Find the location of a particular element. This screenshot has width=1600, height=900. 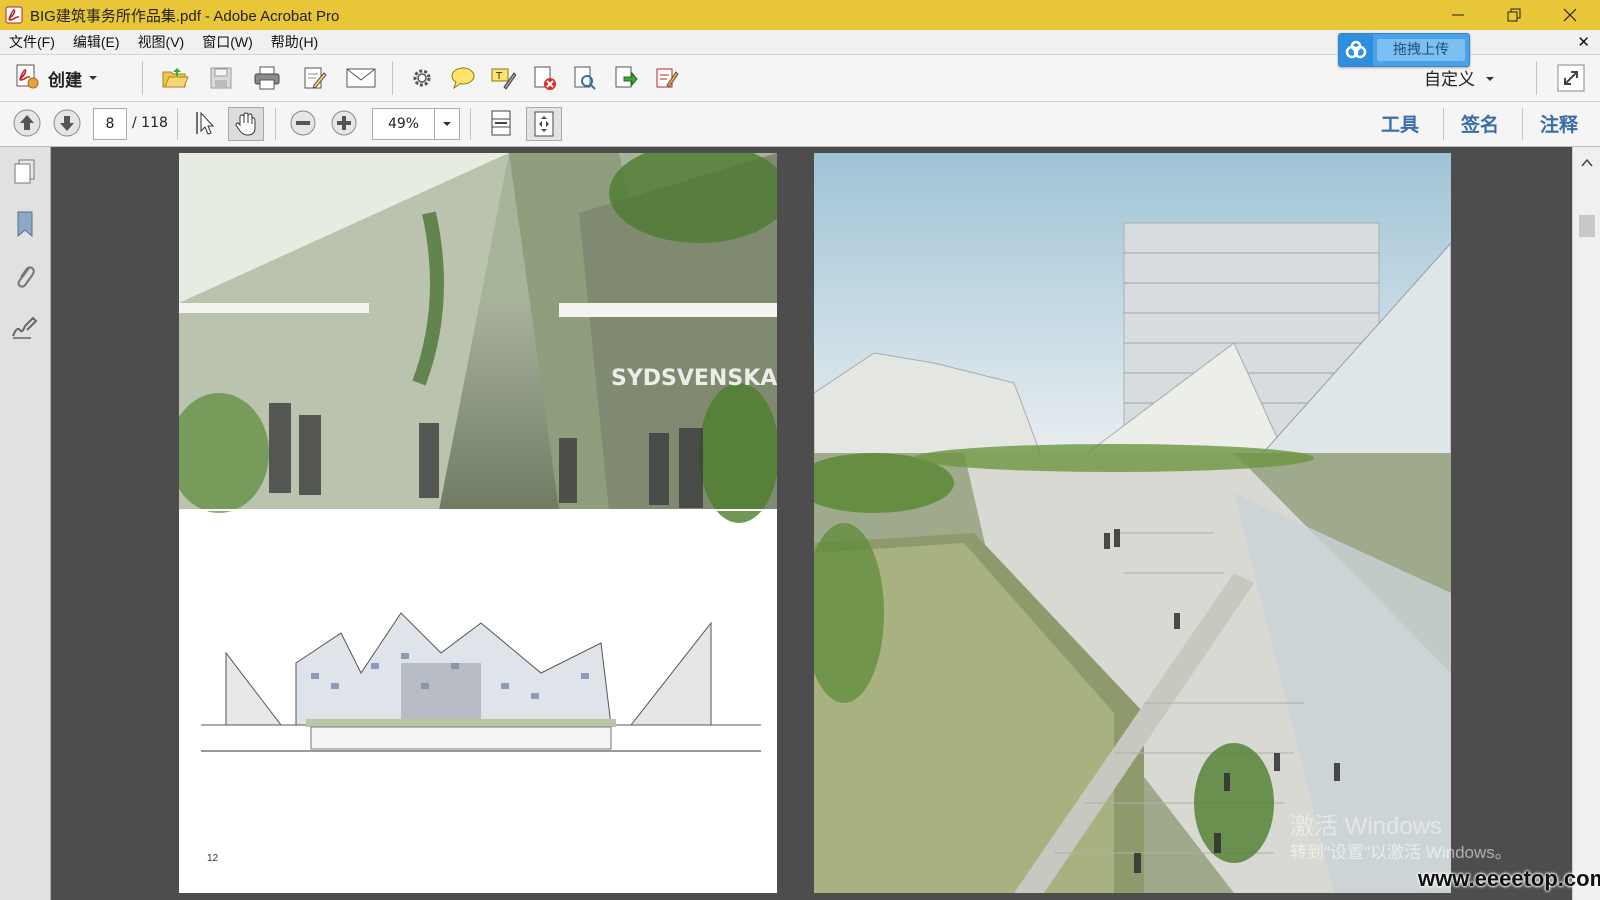

expand-icon is located at coordinates (1571, 78).